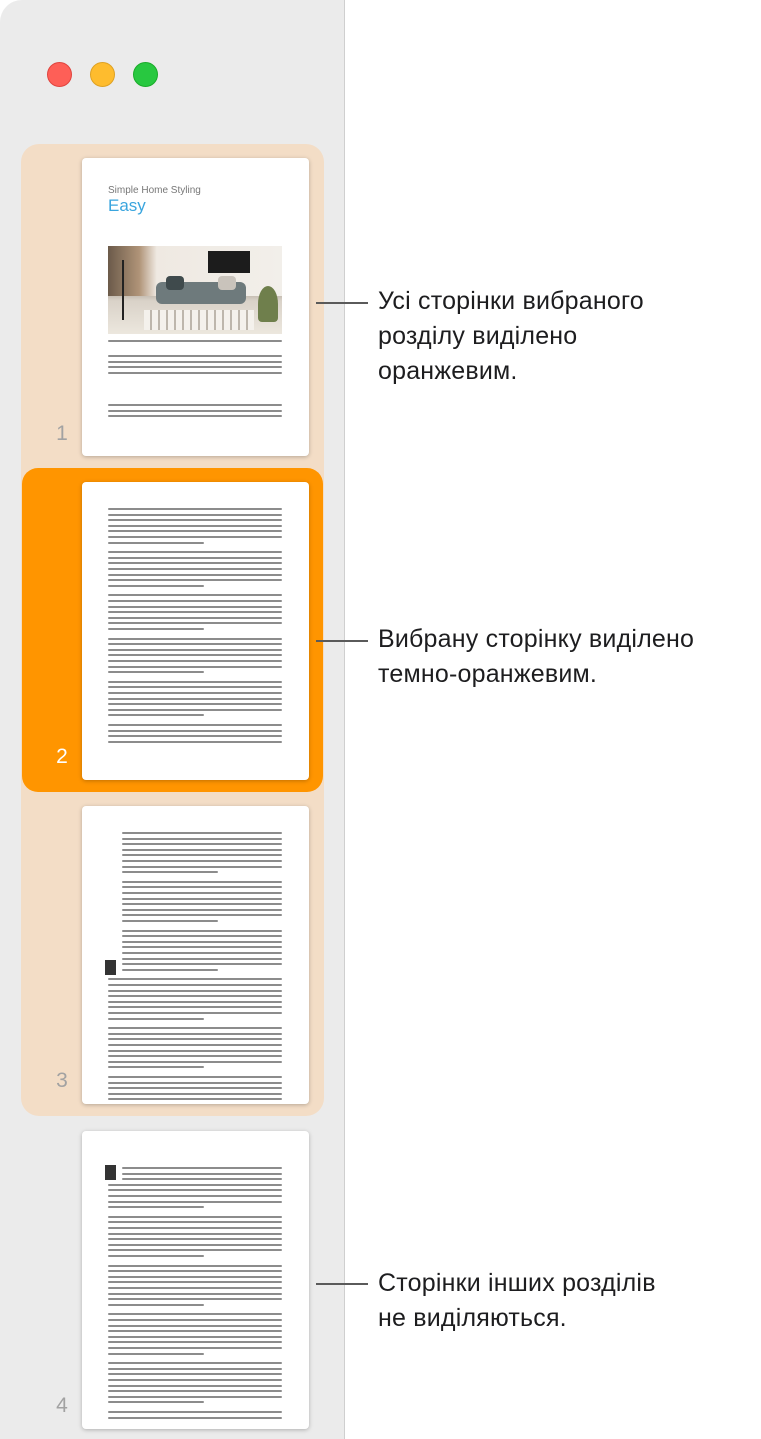 This screenshot has height=1439, width=761. I want to click on close-window-button, so click(59, 74).